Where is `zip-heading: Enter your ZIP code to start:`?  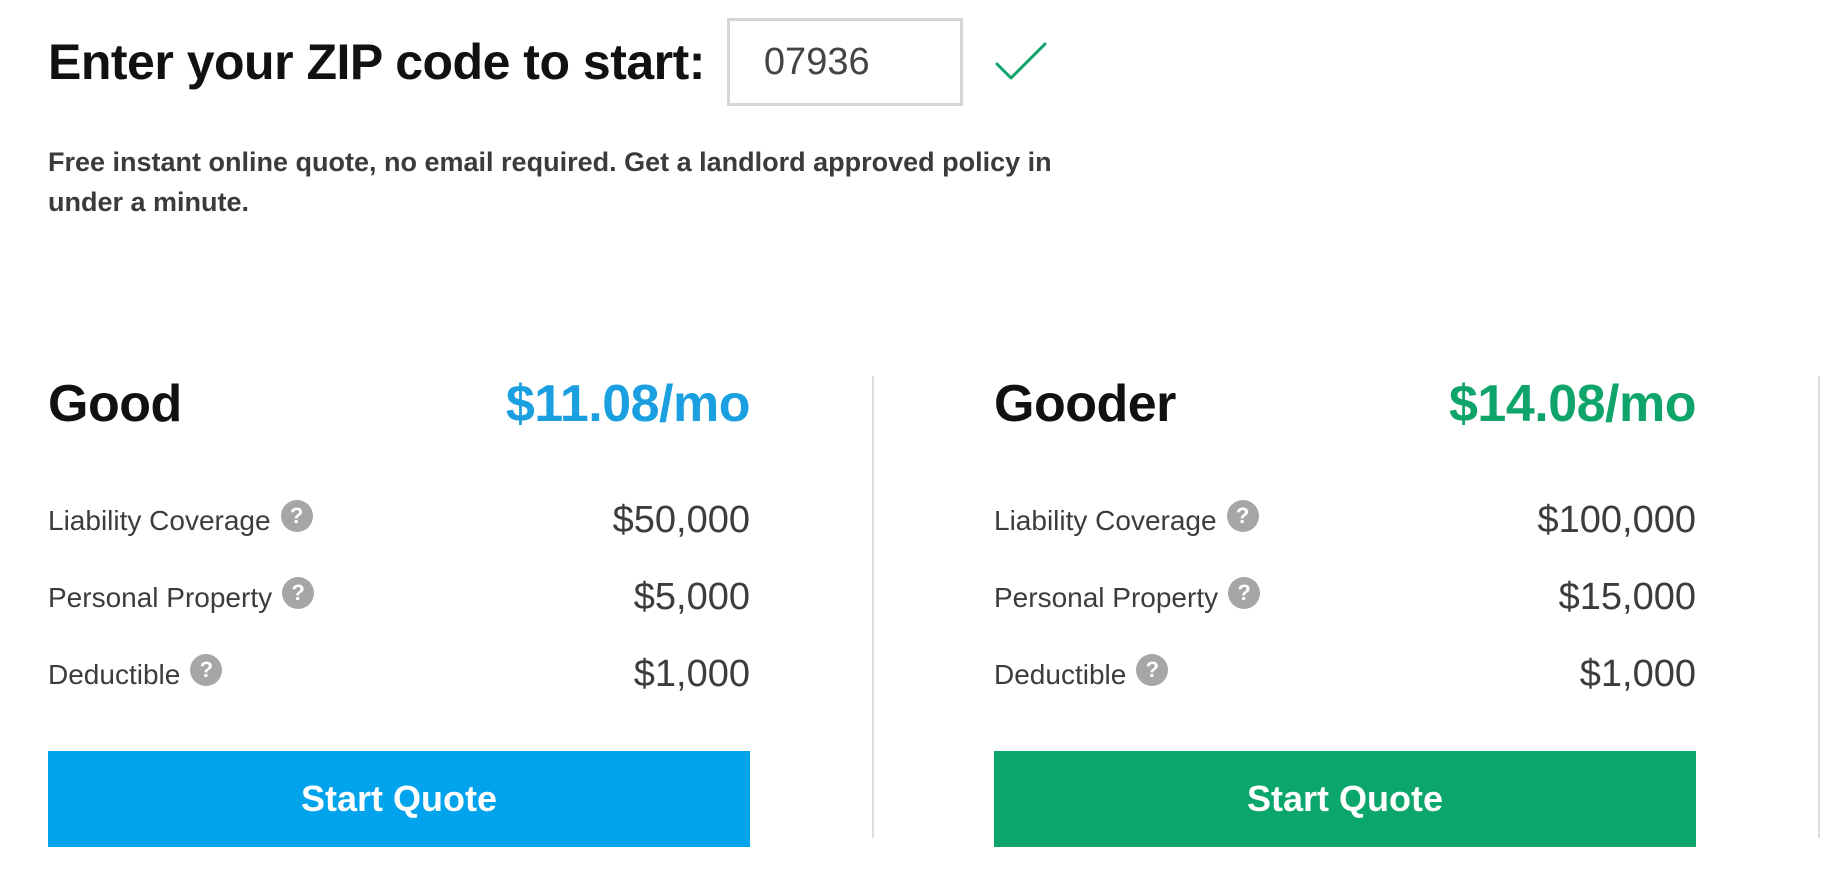
zip-heading: Enter your ZIP code to start: is located at coordinates (376, 62).